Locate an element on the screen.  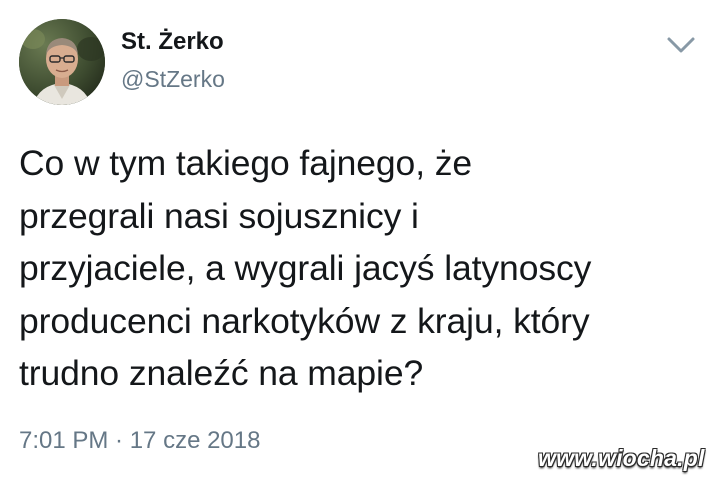
tweet-line: trudno znaleźć na mapie? is located at coordinates (221, 373).